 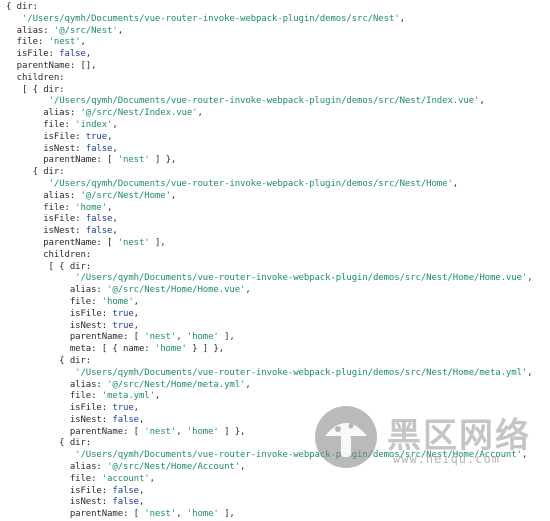 What do you see at coordinates (269, 433) in the screenshot?
I see `code-line: parentName: [ 'nest', 'home' ] },` at bounding box center [269, 433].